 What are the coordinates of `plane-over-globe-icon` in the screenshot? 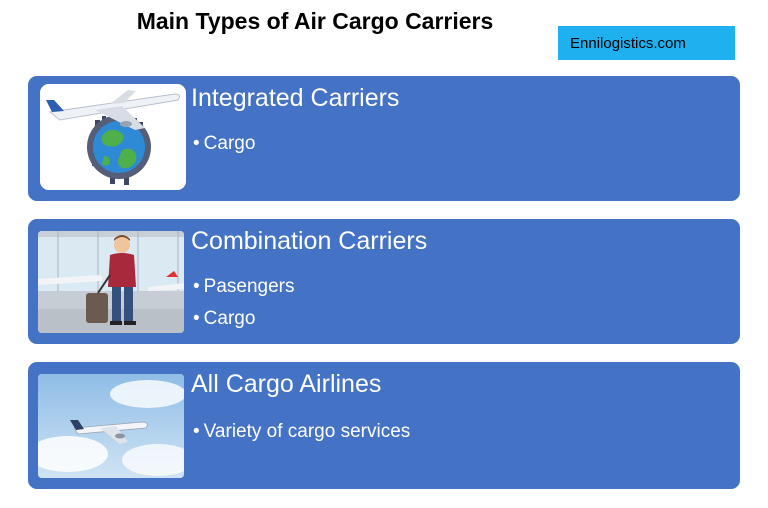 It's located at (113, 137).